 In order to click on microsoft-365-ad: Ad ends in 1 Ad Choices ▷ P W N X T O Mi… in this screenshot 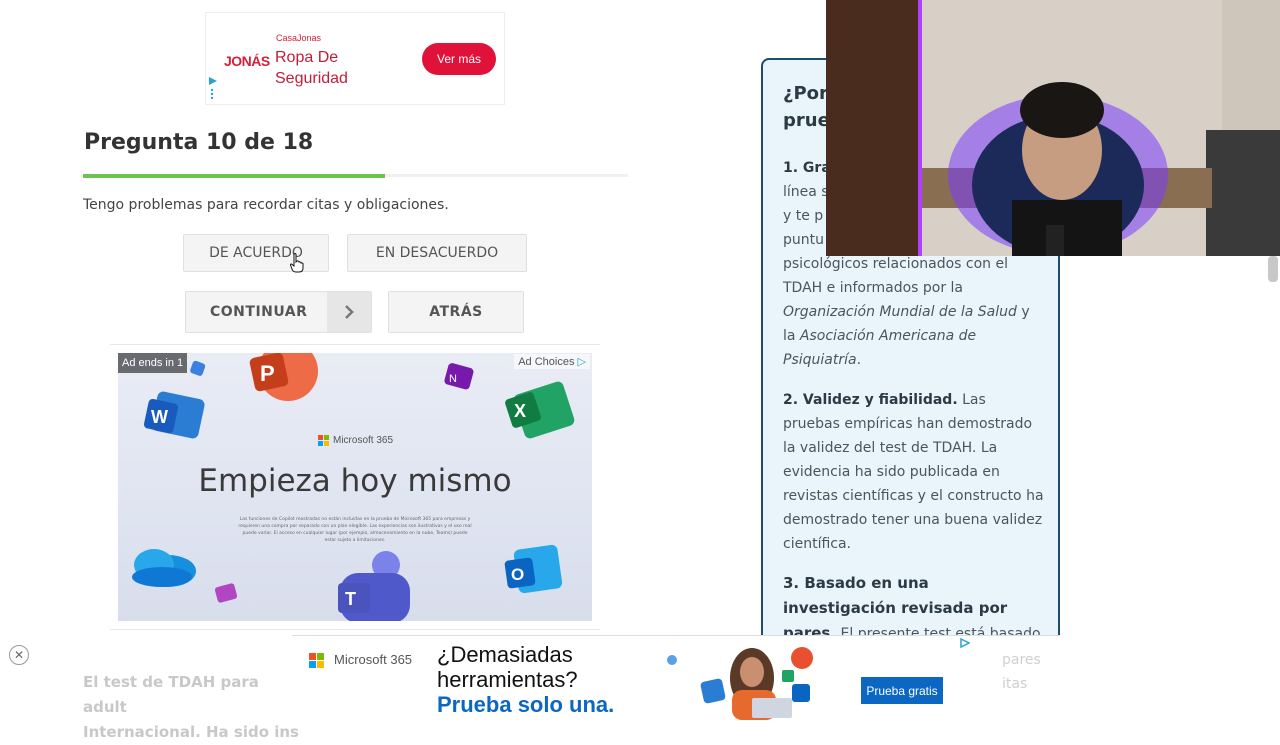, I will do `click(355, 487)`.